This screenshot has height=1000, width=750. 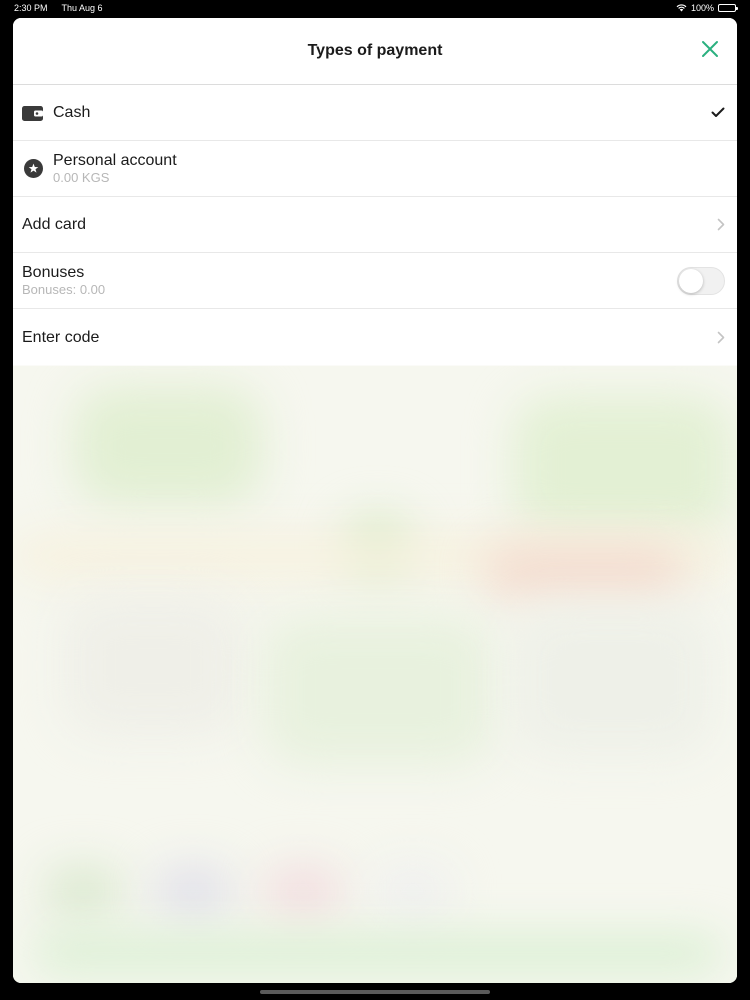 I want to click on status-date: Thu Aug 6, so click(x=82, y=8).